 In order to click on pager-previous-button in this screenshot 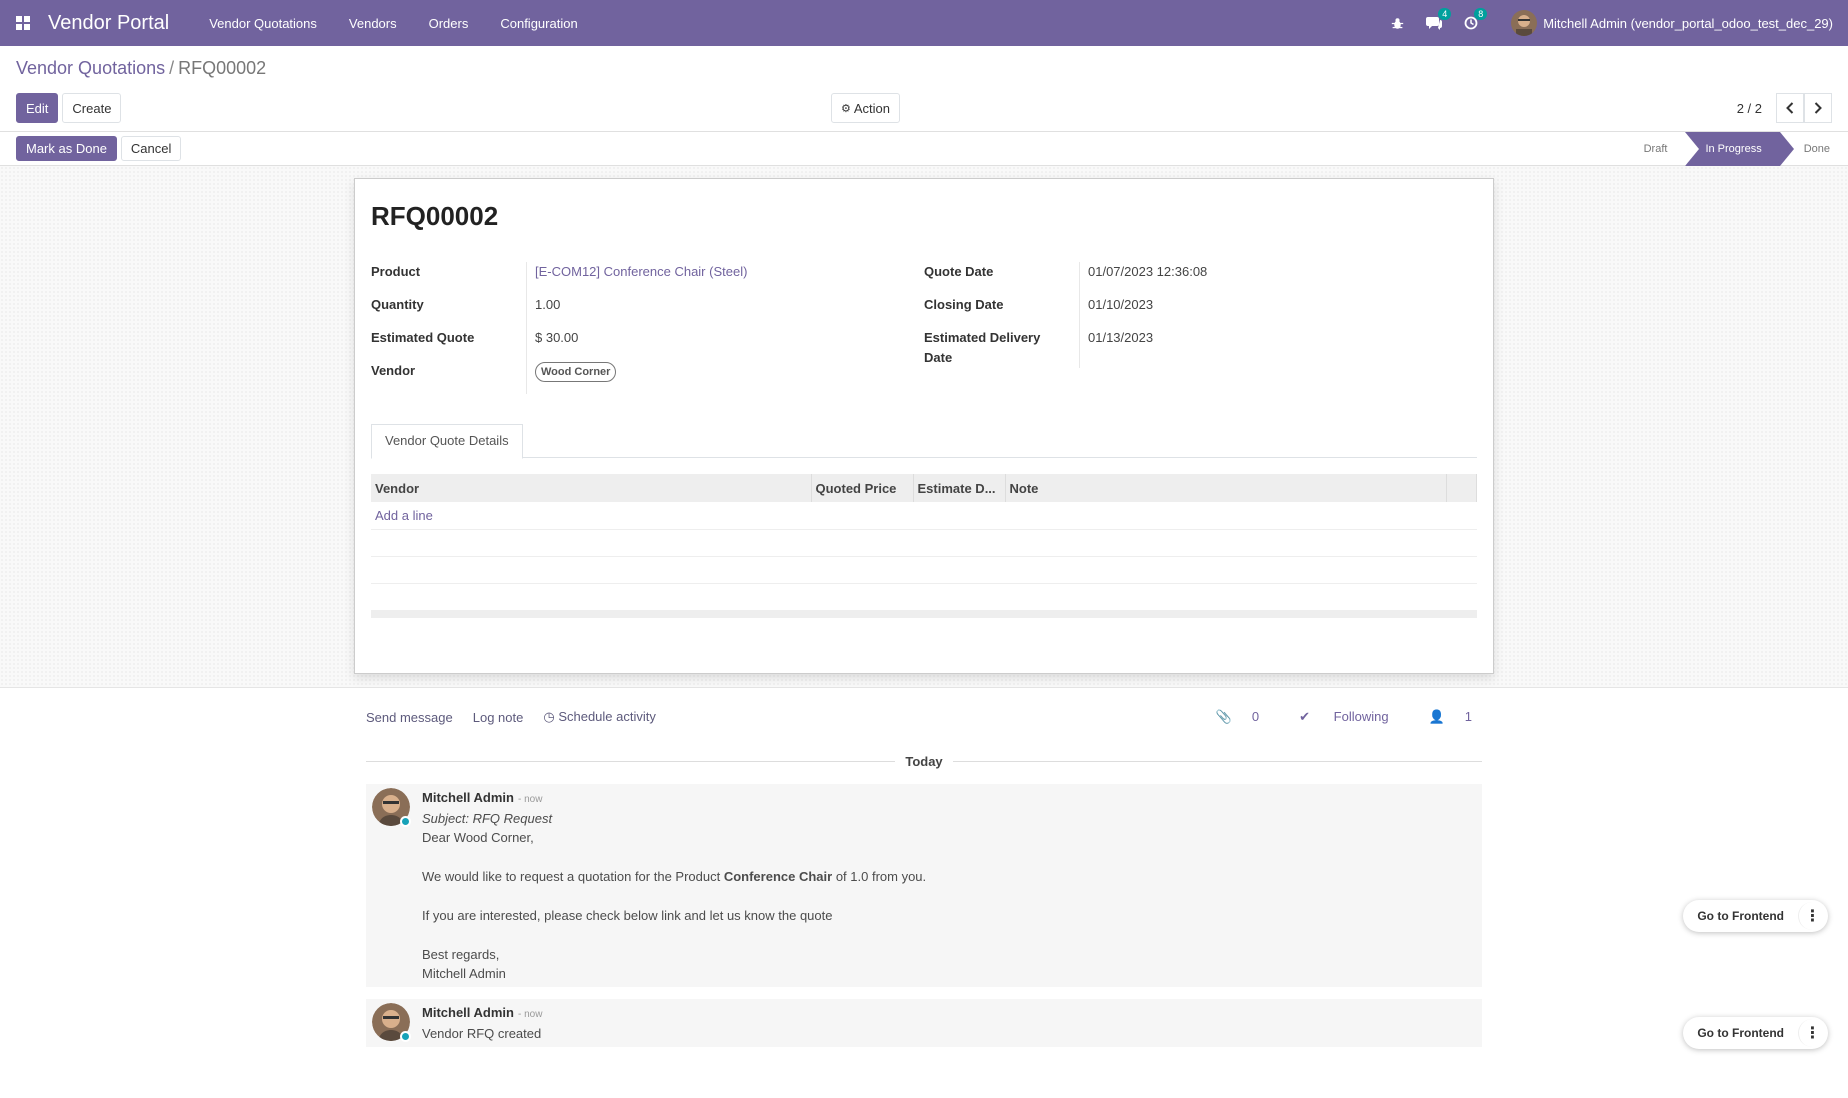, I will do `click(1790, 108)`.